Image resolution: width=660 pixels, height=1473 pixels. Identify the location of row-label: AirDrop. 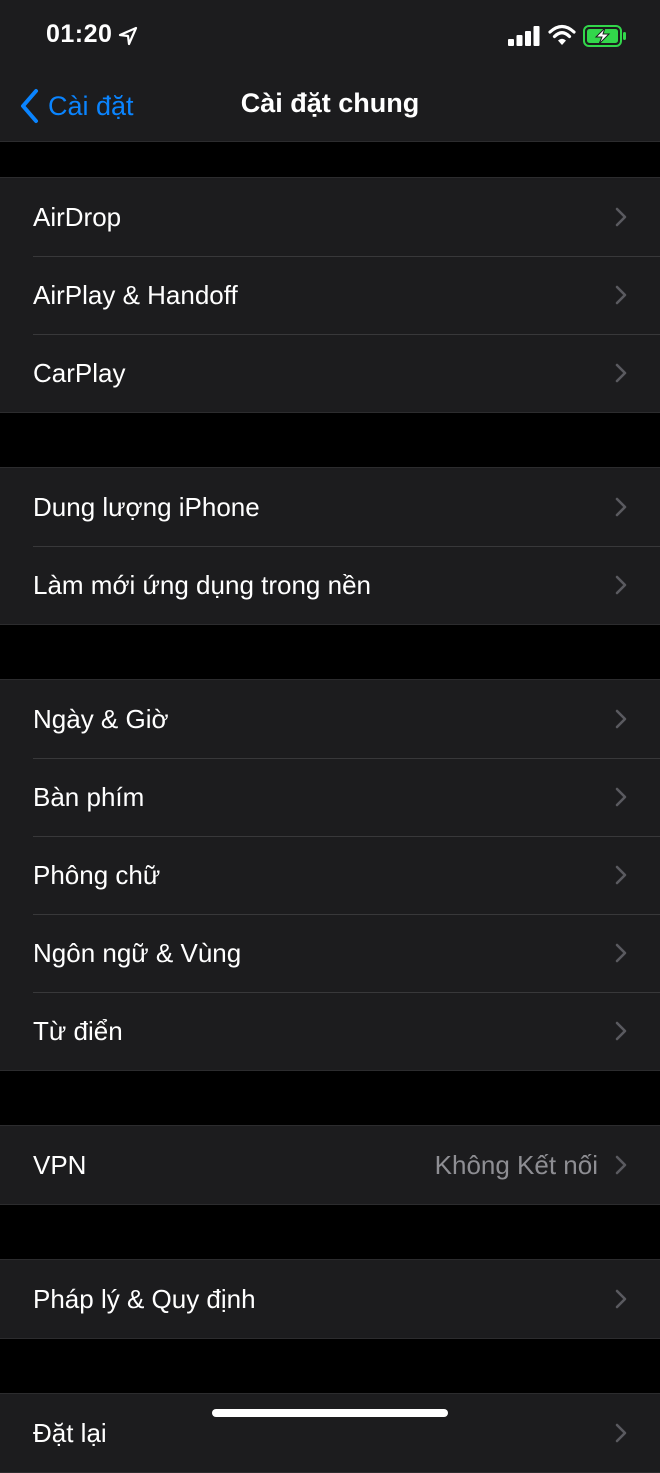
(77, 216).